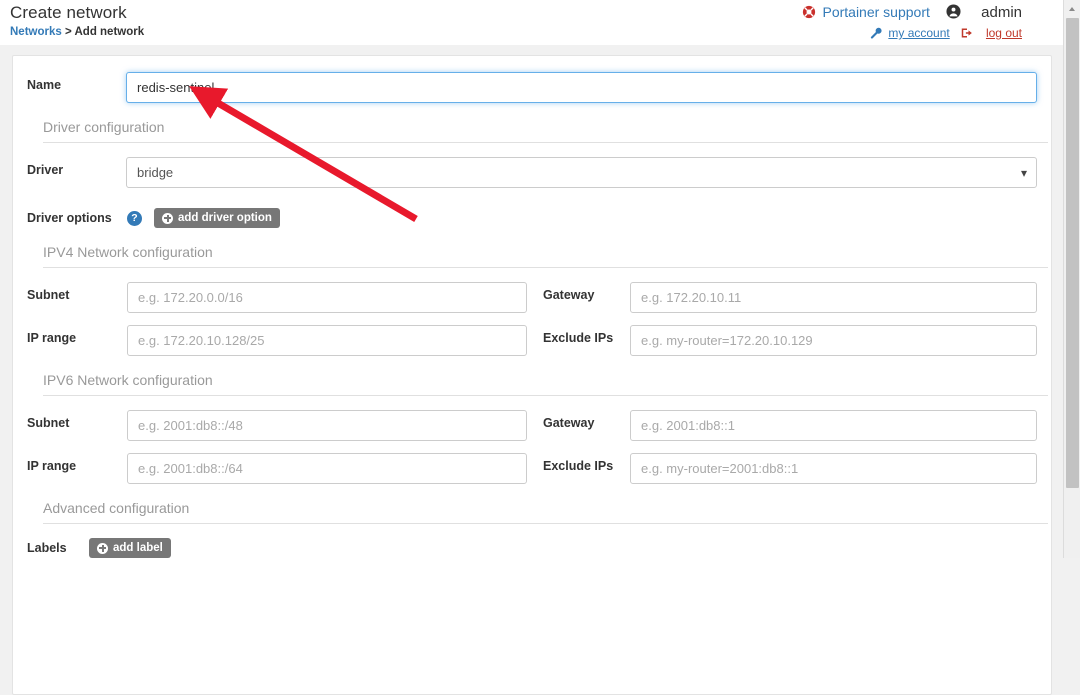 This screenshot has width=1080, height=695. What do you see at coordinates (833, 297) in the screenshot?
I see `ipv4-gateway-input` at bounding box center [833, 297].